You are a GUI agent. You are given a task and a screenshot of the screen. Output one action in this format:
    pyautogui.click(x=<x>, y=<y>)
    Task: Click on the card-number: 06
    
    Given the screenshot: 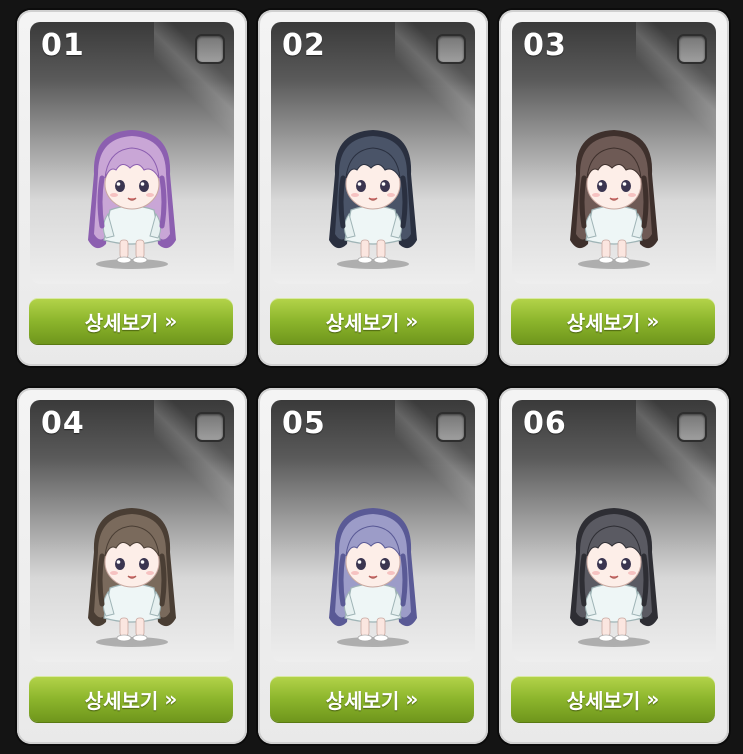 What is the action you would take?
    pyautogui.click(x=545, y=423)
    